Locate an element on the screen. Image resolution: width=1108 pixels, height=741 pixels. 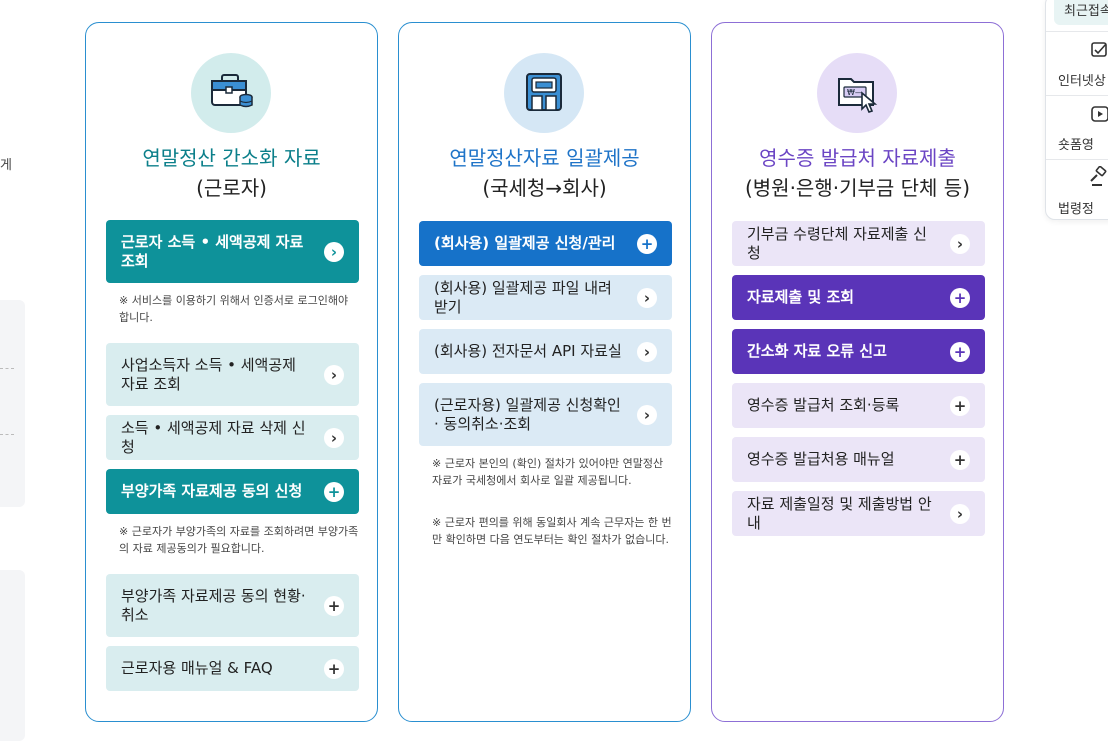
checkbox-icon is located at coordinates (1099, 49).